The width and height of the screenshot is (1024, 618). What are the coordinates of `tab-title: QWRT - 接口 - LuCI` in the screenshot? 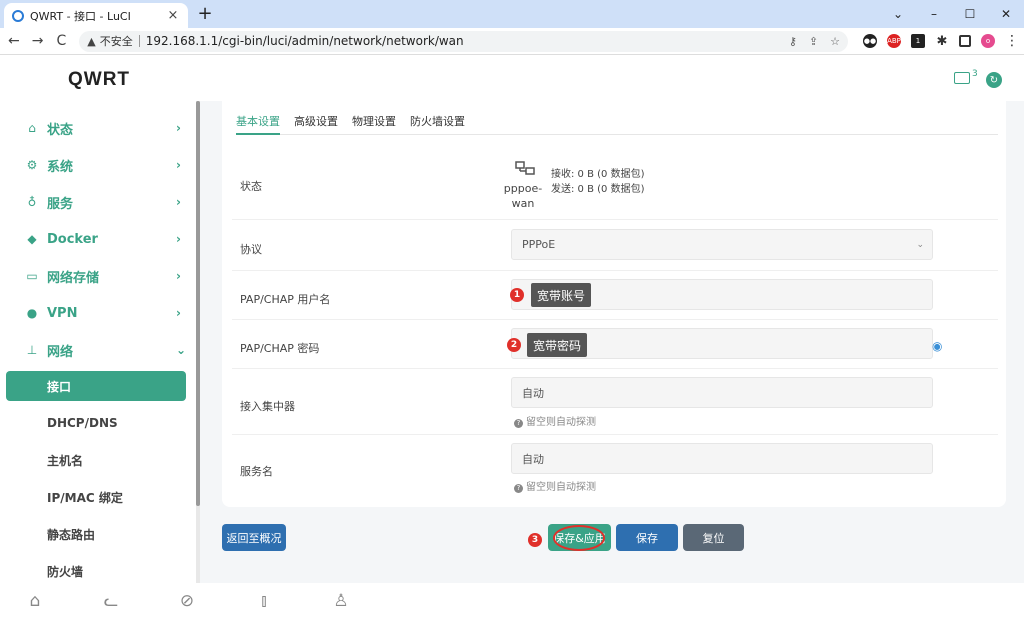 It's located at (80, 16).